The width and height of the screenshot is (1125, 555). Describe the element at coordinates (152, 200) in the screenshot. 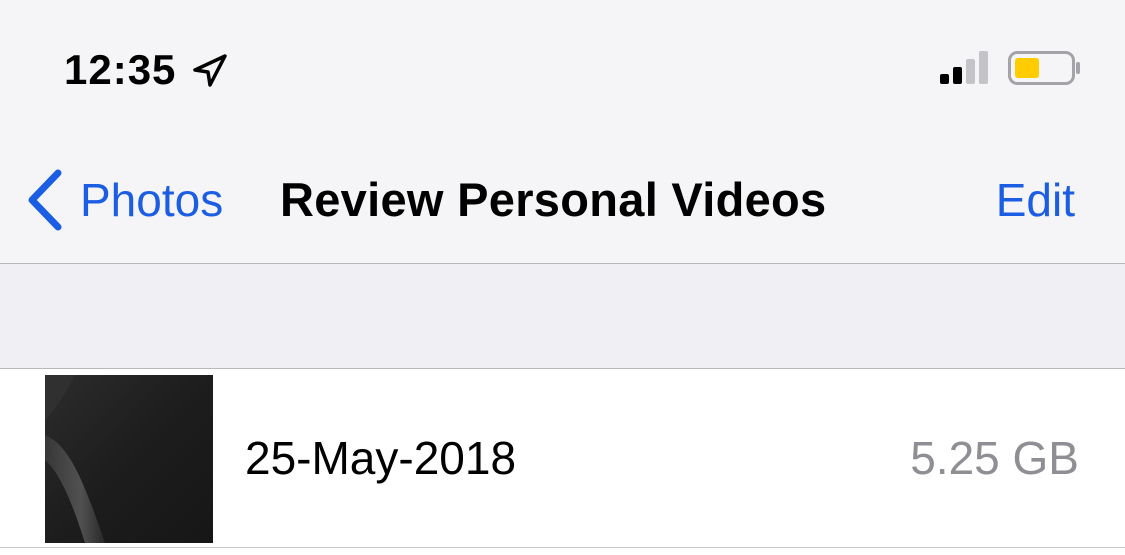

I see `back-button-label: Photos` at that location.